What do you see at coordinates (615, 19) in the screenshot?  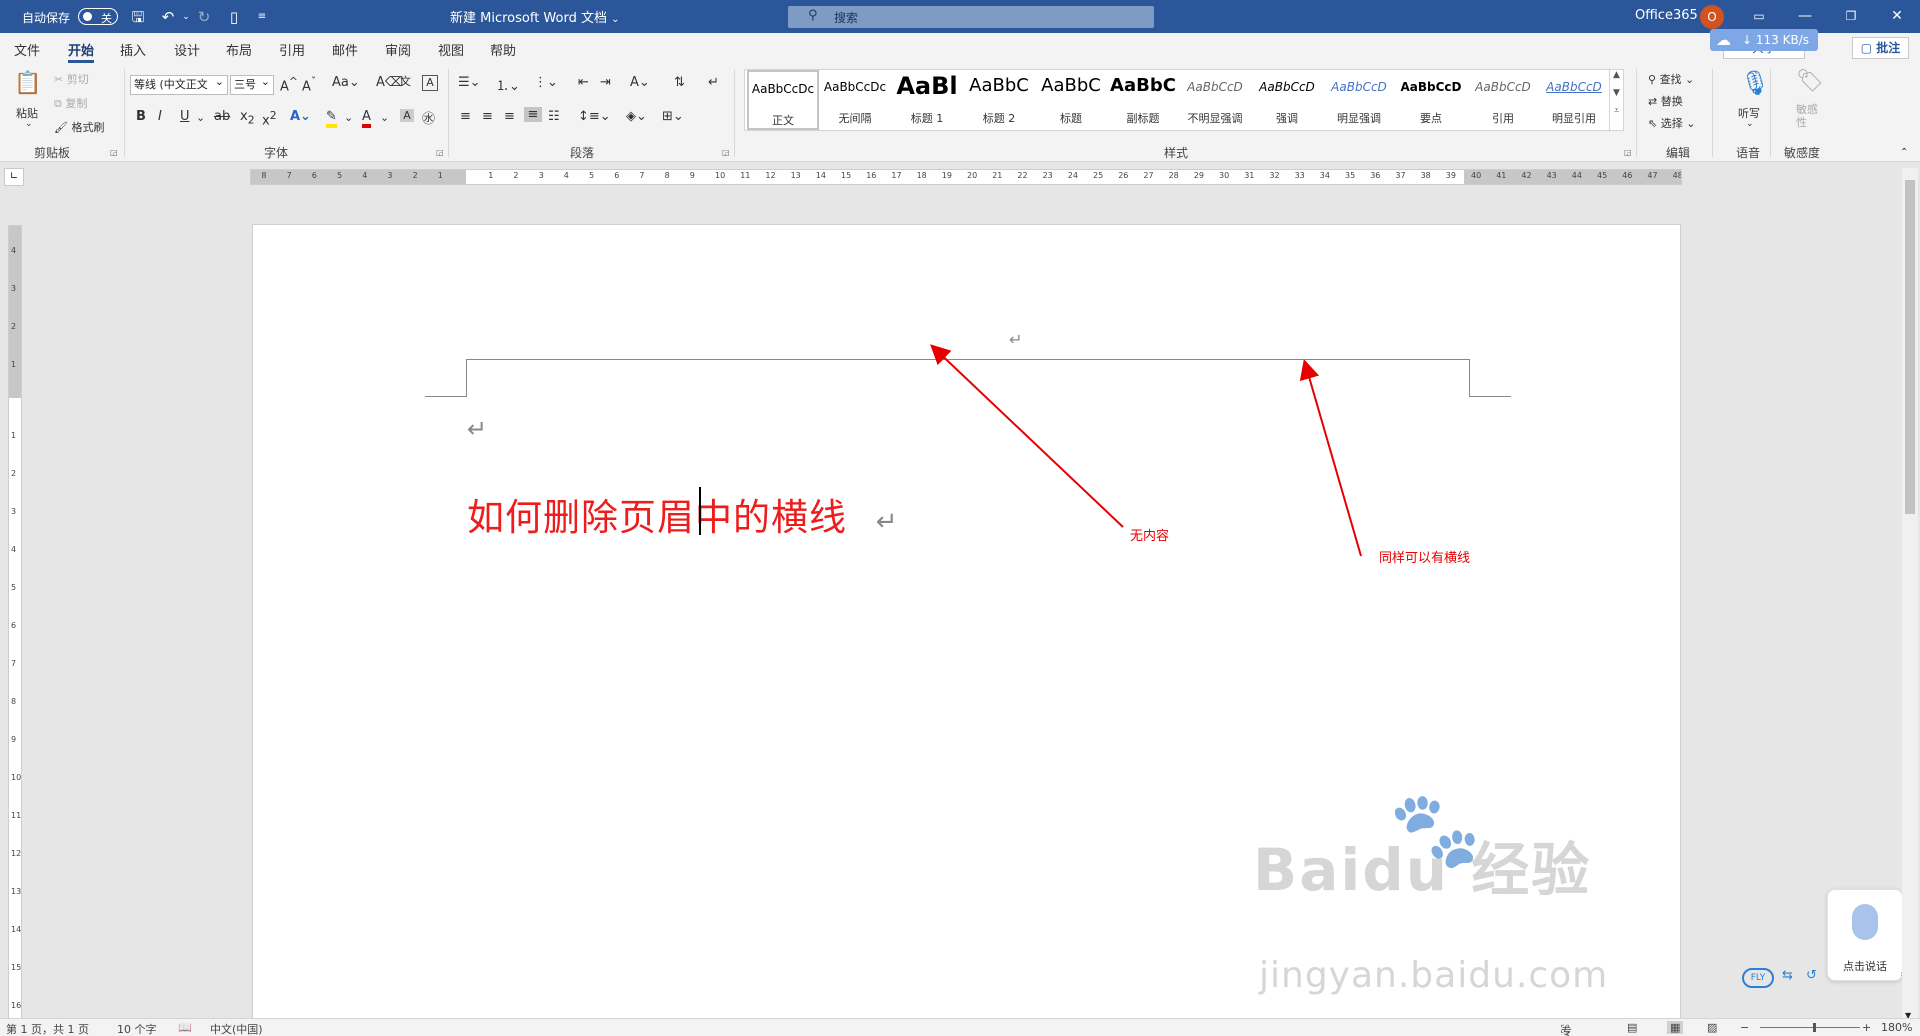 I see `title-dropdown-icon: ⌄` at bounding box center [615, 19].